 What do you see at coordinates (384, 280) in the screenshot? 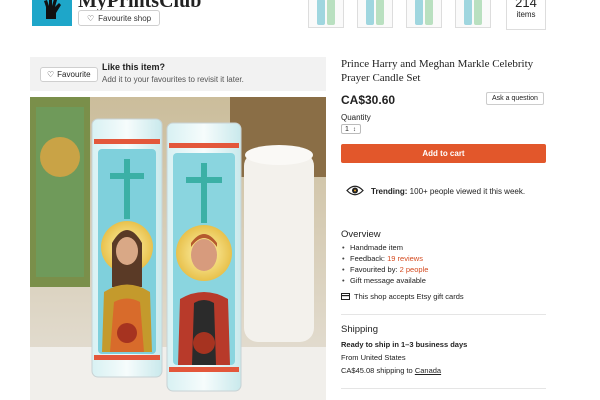
I see `list-item: Gift message available` at bounding box center [384, 280].